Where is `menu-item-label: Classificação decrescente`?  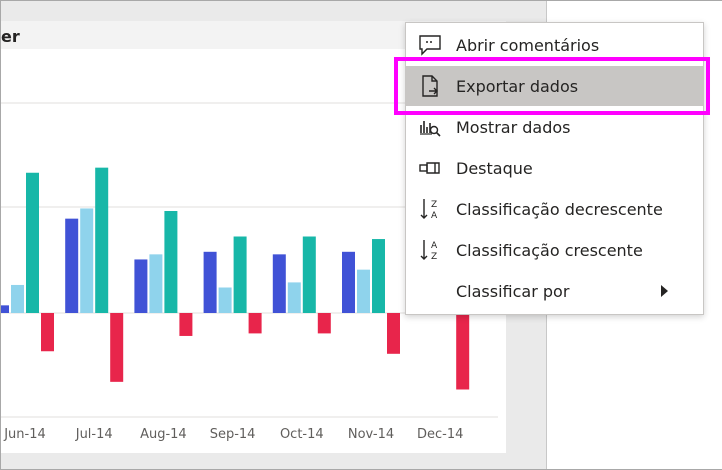 menu-item-label: Classificação decrescente is located at coordinates (559, 209).